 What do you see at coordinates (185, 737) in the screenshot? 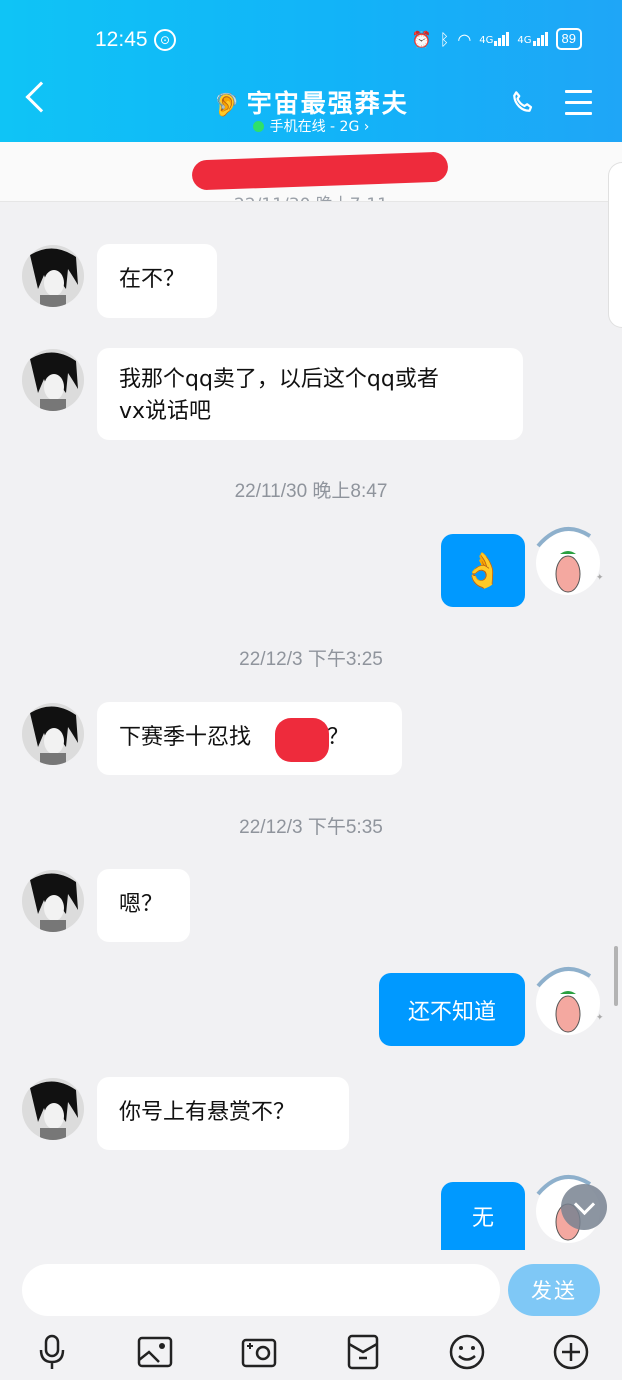
I see `message-text: 下赛季十忍找` at bounding box center [185, 737].